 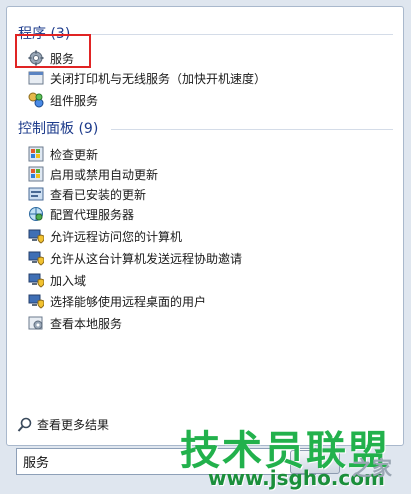 What do you see at coordinates (98, 194) in the screenshot?
I see `result-label: 查看已安装的更新` at bounding box center [98, 194].